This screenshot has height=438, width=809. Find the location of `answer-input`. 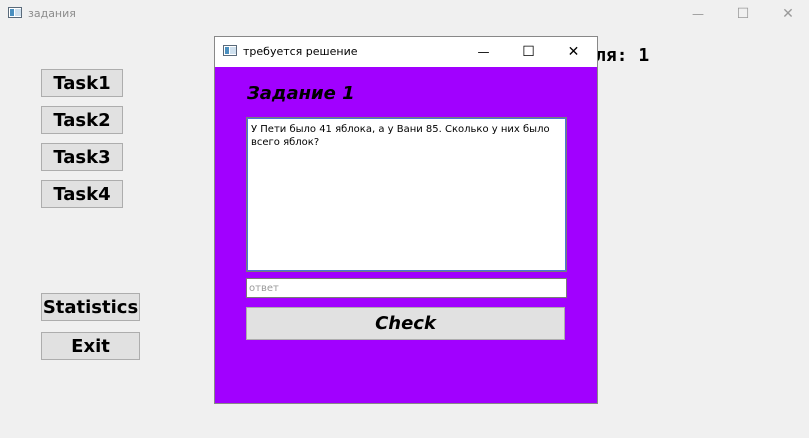

answer-input is located at coordinates (406, 288).